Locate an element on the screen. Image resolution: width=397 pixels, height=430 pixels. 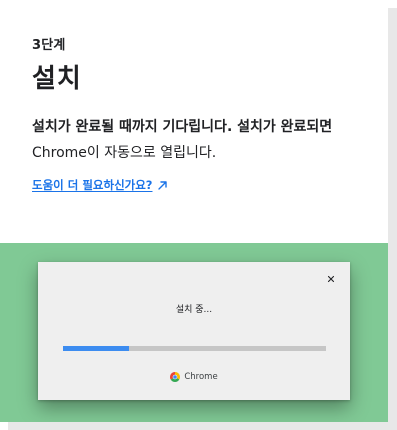
close-icon is located at coordinates (331, 279).